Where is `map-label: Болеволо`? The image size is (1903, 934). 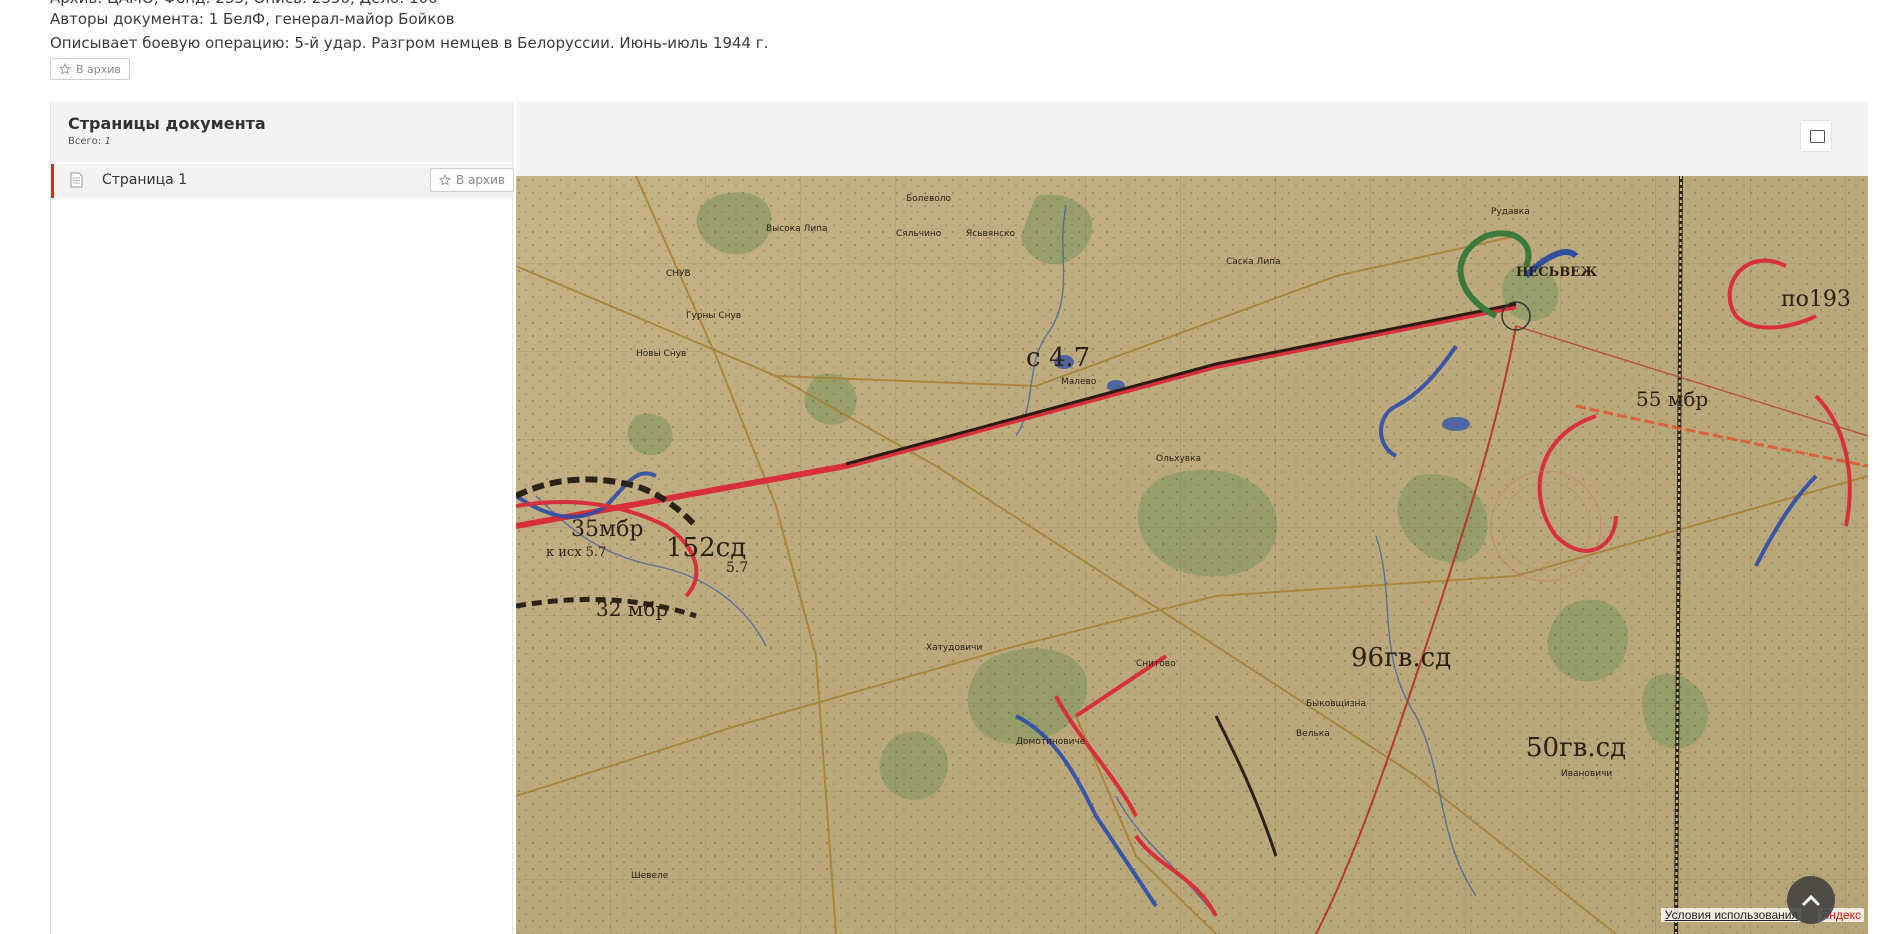
map-label: Болеволо is located at coordinates (929, 199).